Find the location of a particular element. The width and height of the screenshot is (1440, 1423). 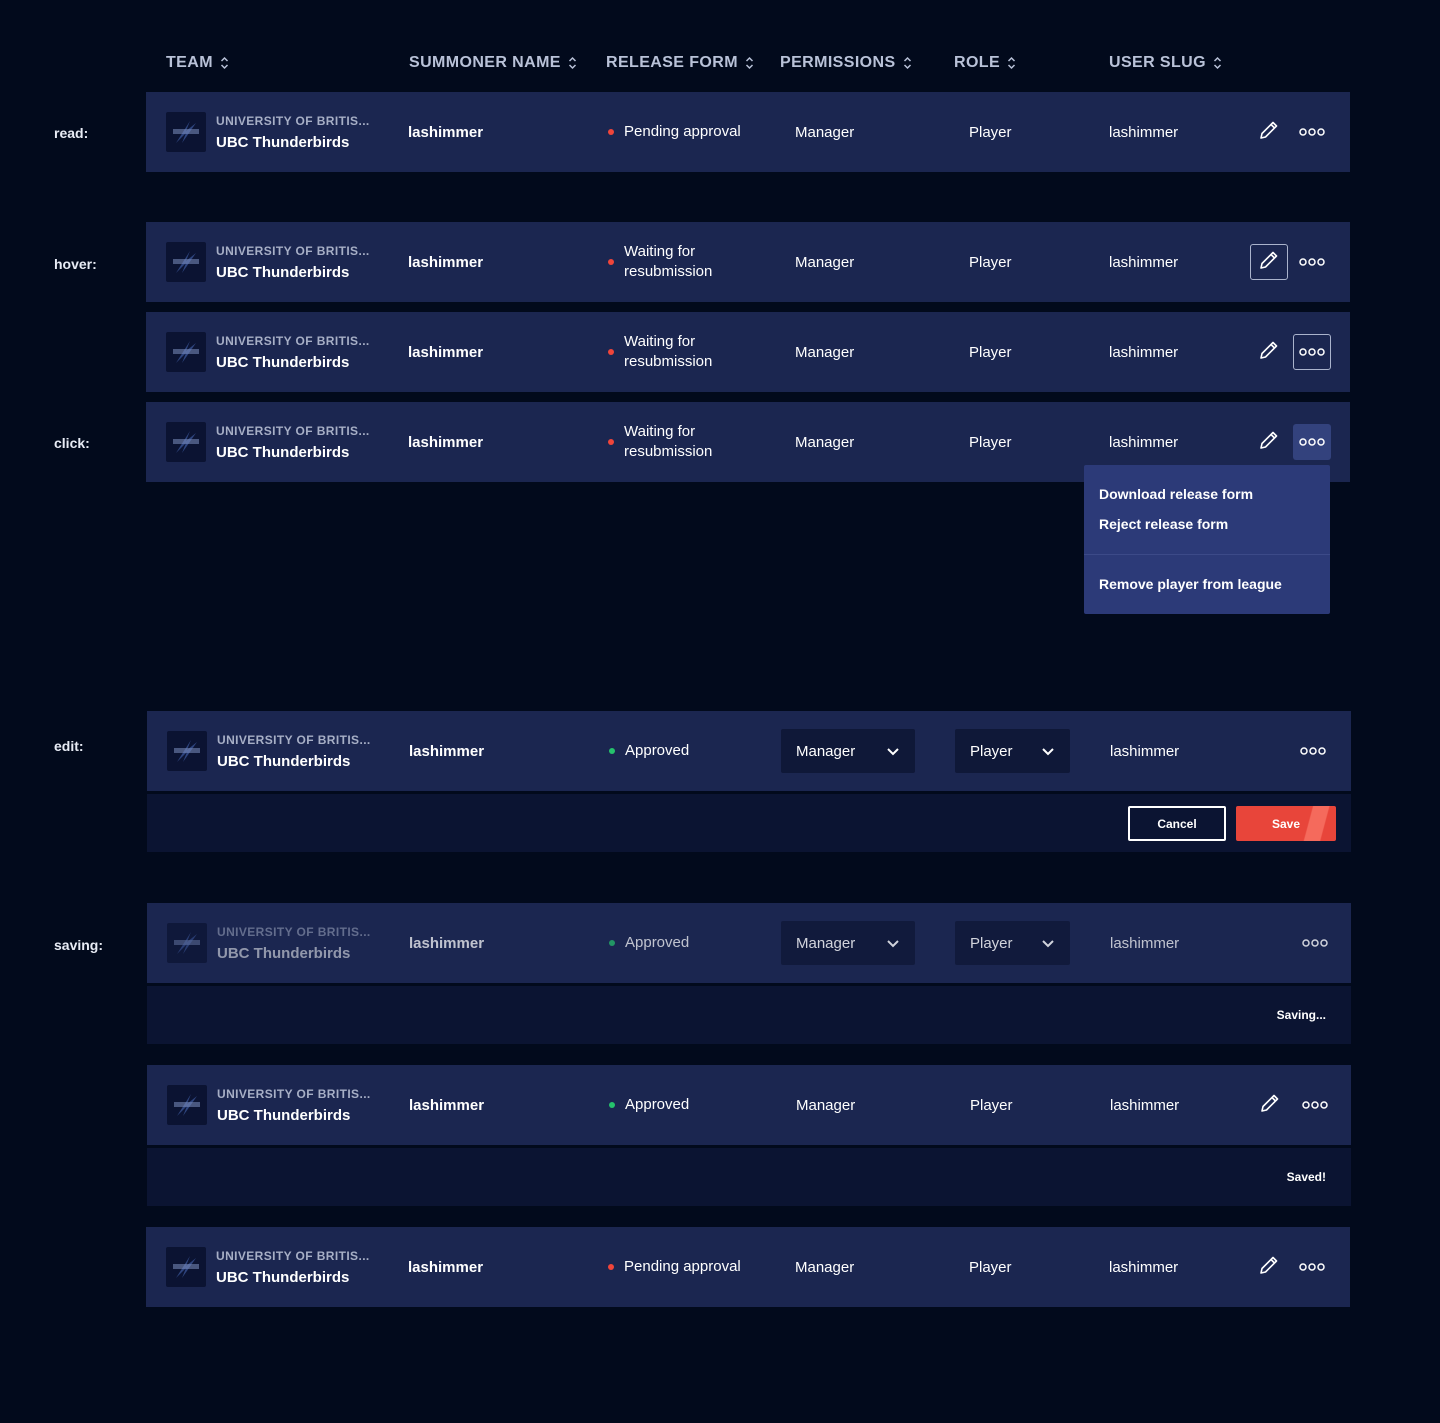

release-form-status: Approved is located at coordinates (687, 751).